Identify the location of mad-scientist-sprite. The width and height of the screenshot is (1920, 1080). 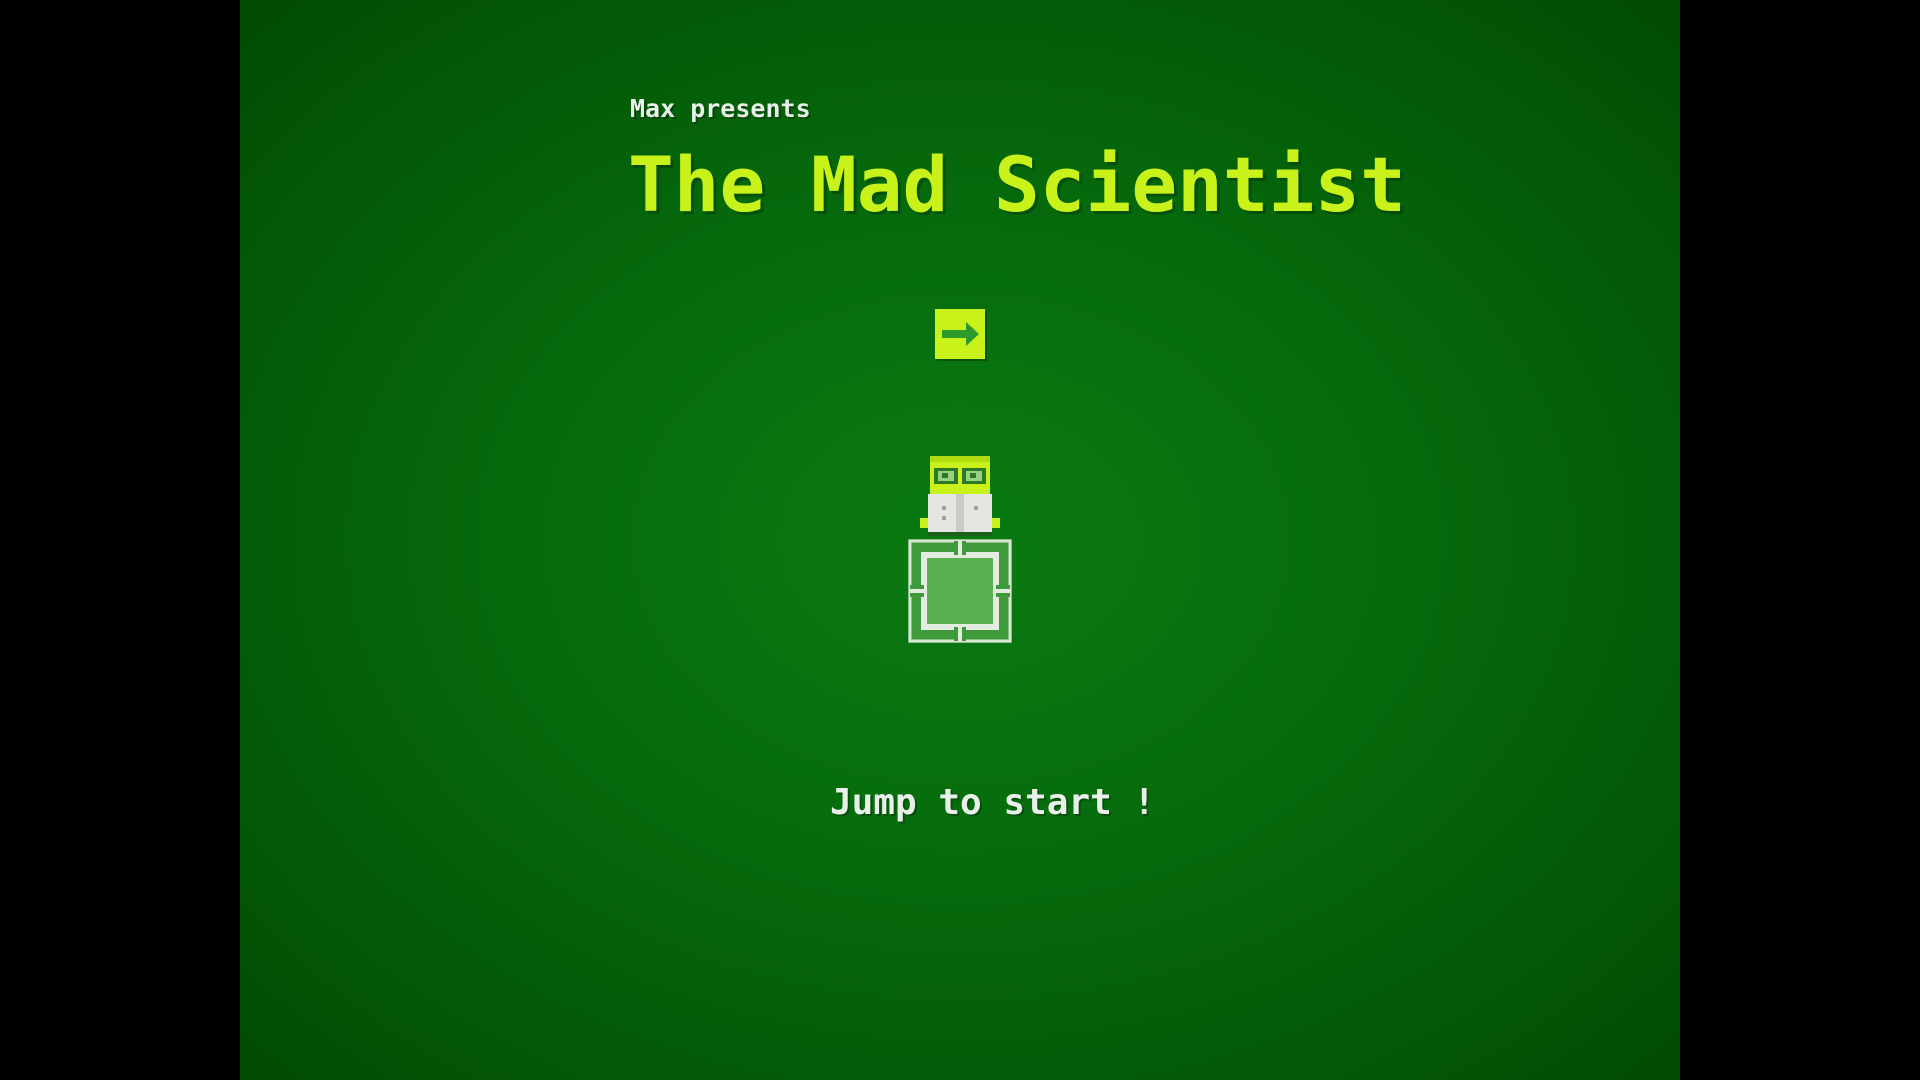
(960, 497).